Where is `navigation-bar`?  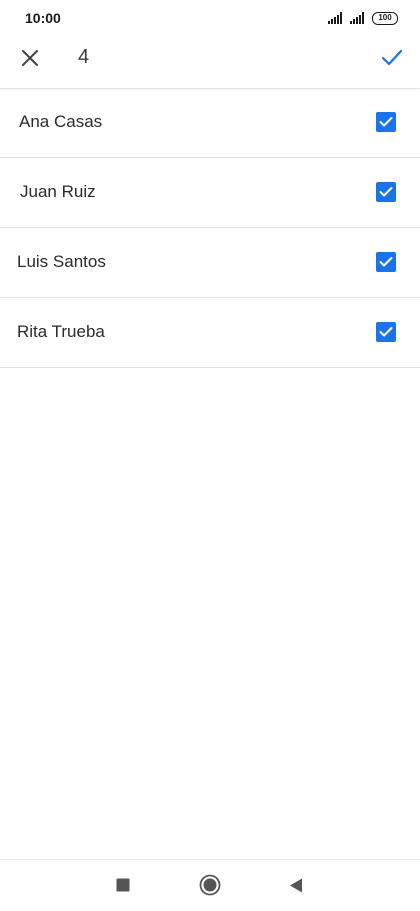 navigation-bar is located at coordinates (210, 885).